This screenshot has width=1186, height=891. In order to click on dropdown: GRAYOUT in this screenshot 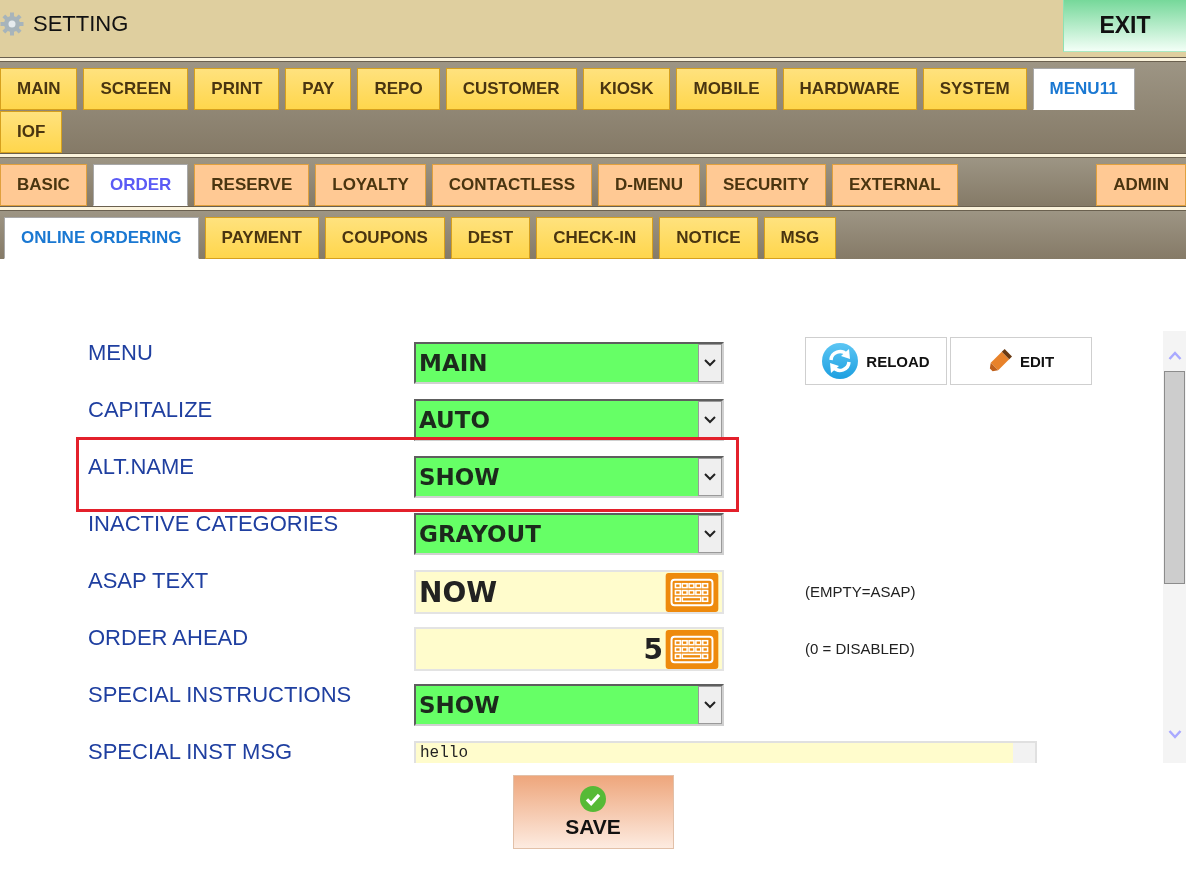, I will do `click(569, 534)`.